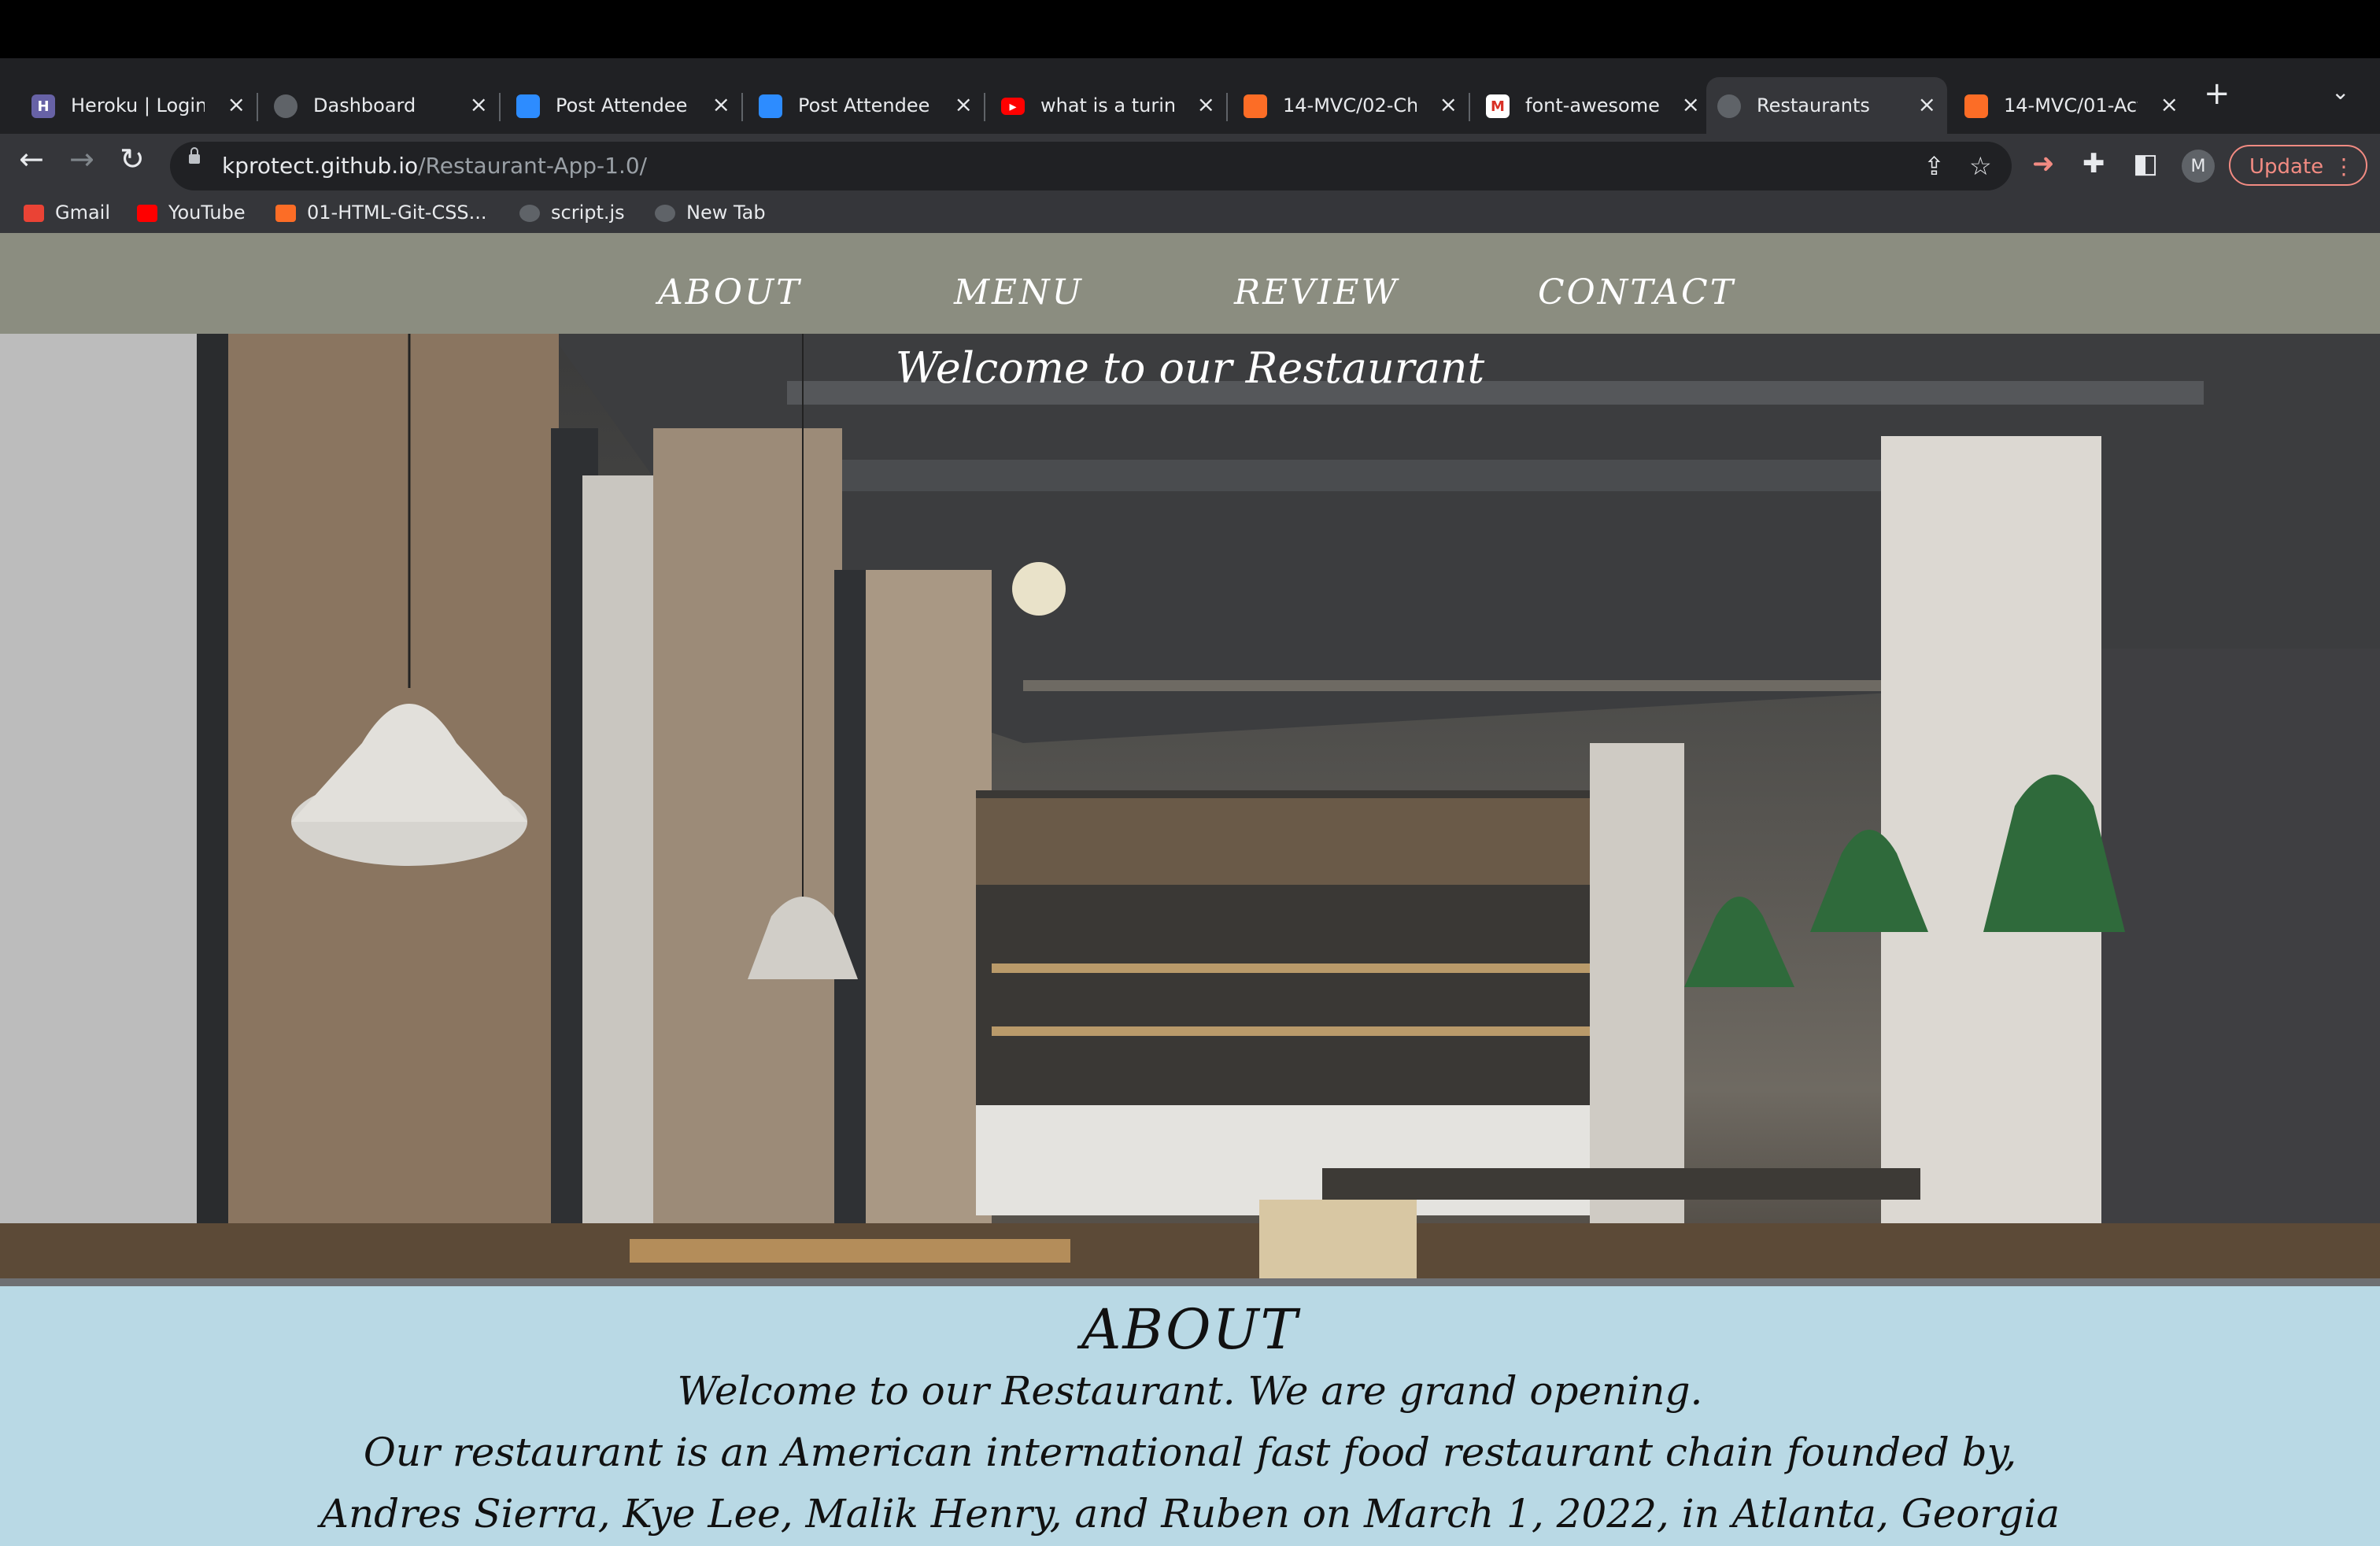 The height and width of the screenshot is (1546, 2380). I want to click on nav-link-review: REVIEW, so click(1316, 292).